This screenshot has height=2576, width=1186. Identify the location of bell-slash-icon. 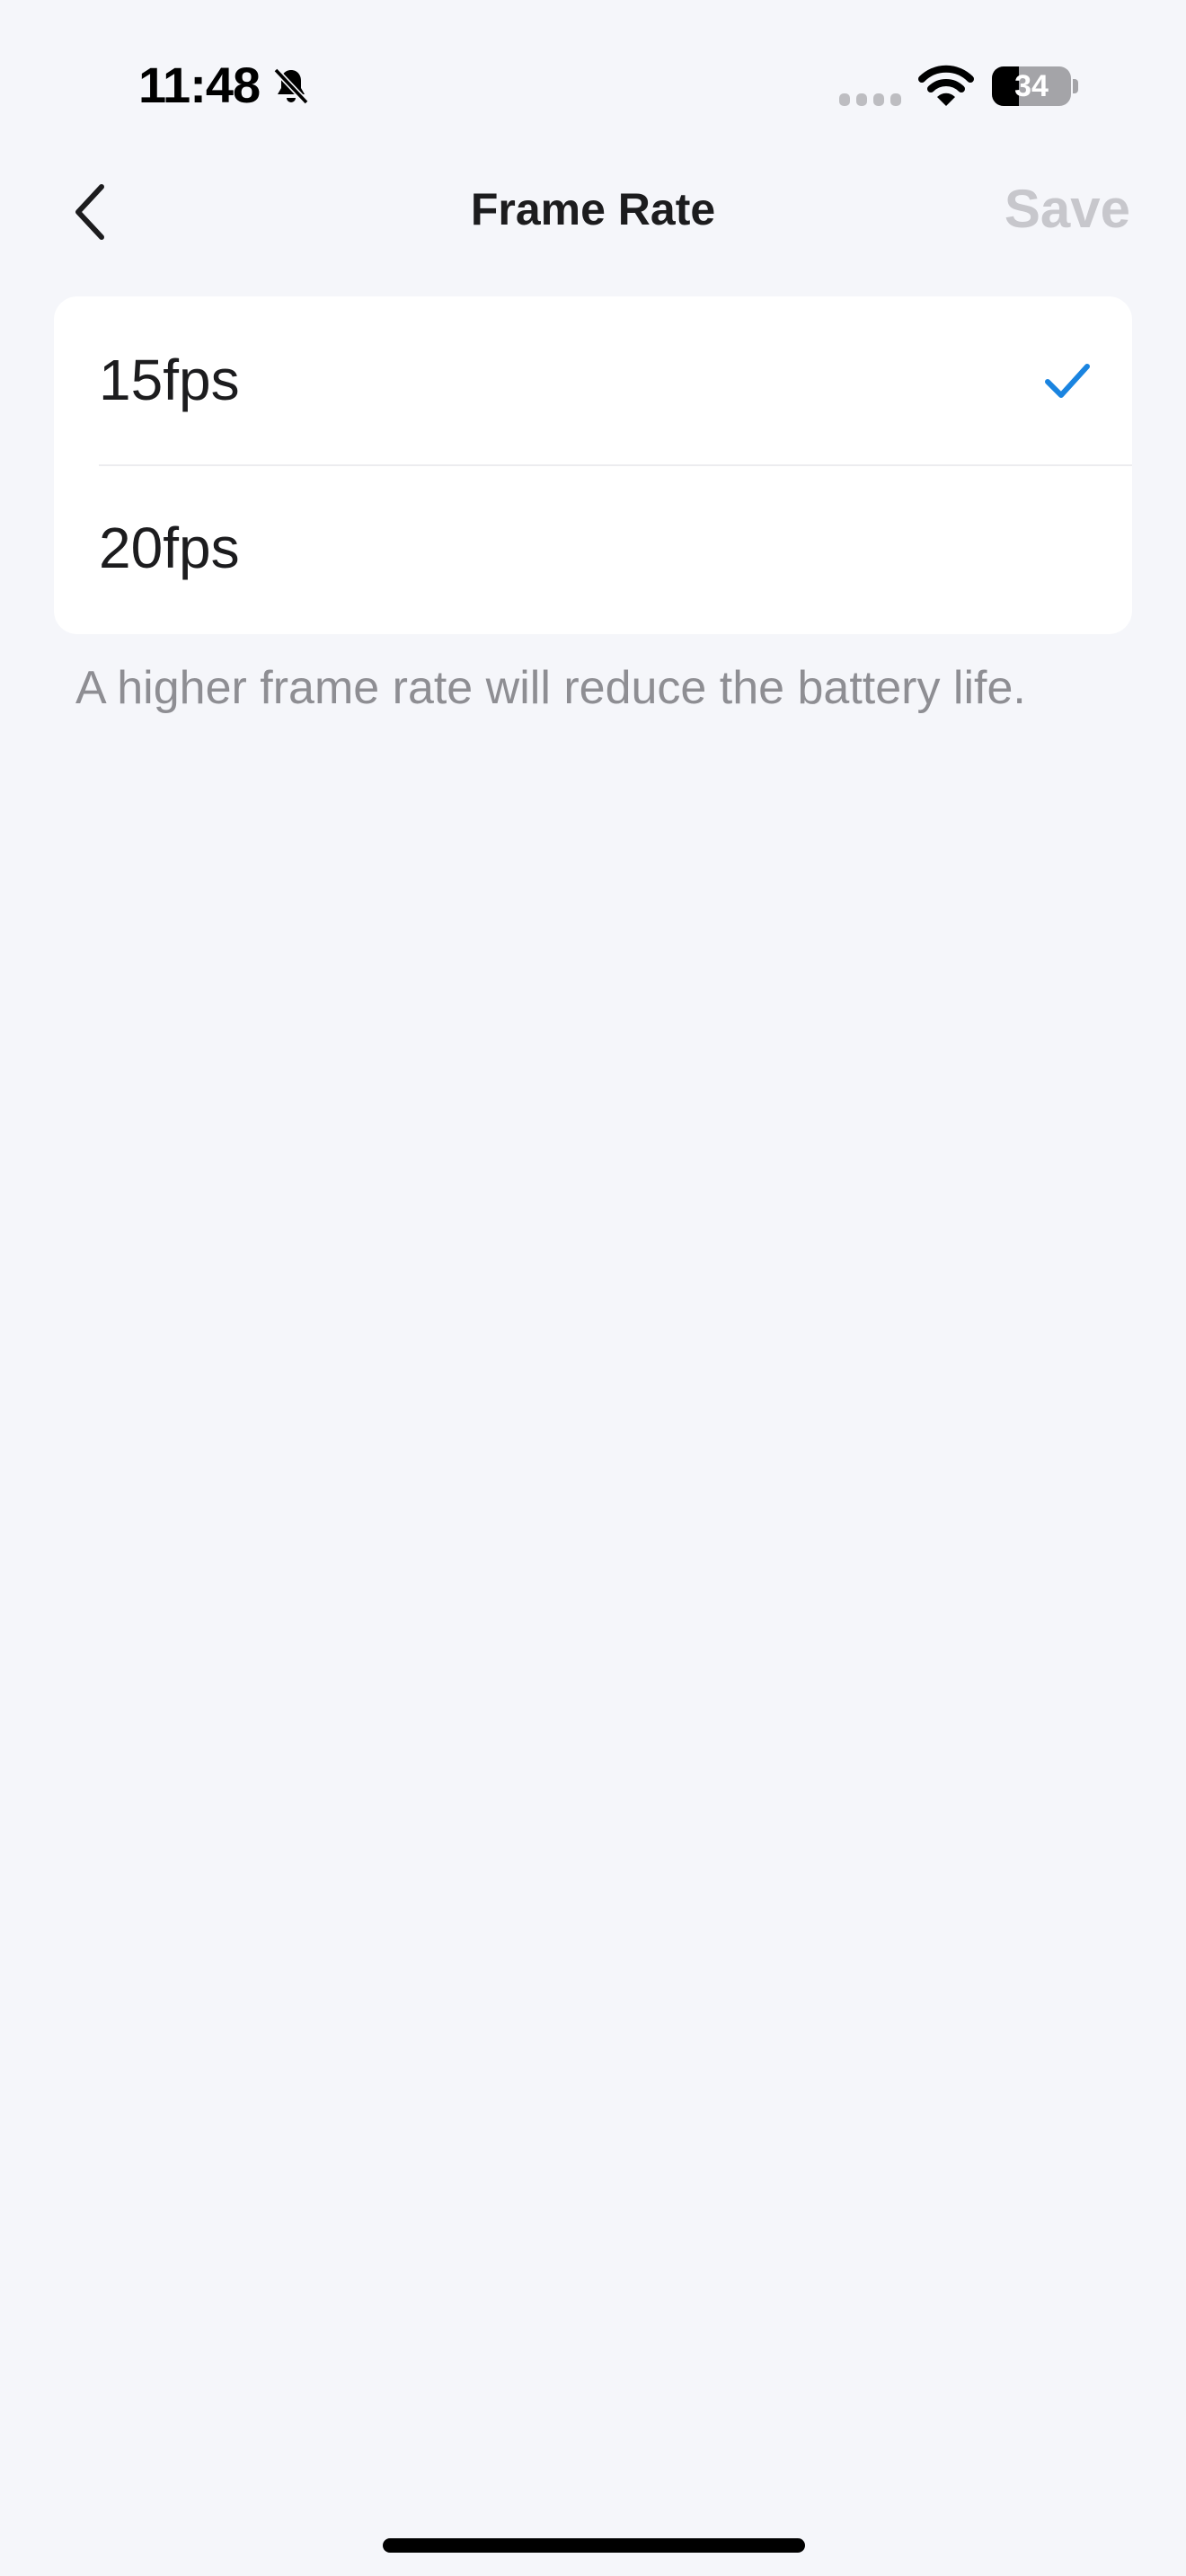
(291, 86).